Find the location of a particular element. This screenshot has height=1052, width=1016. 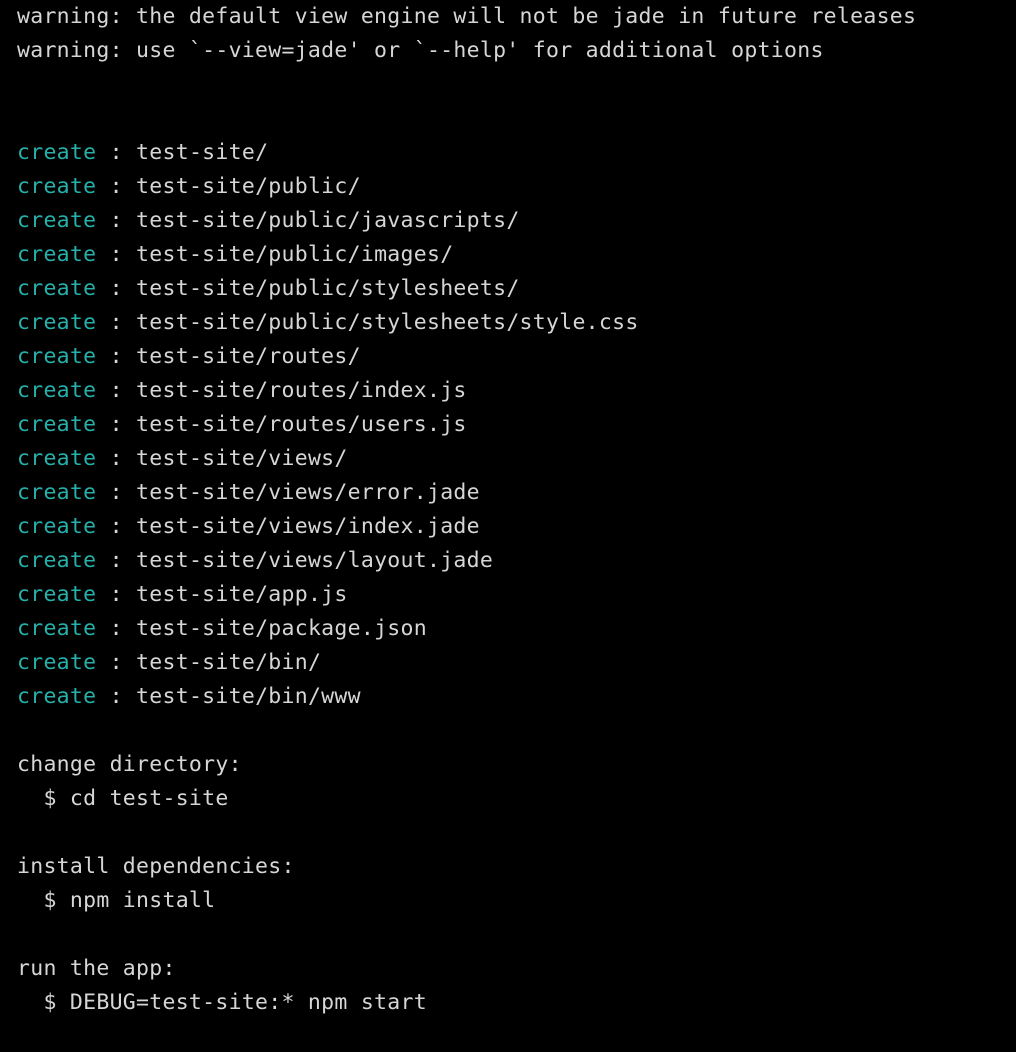

create-line: create : test-site/ is located at coordinates (508, 153).